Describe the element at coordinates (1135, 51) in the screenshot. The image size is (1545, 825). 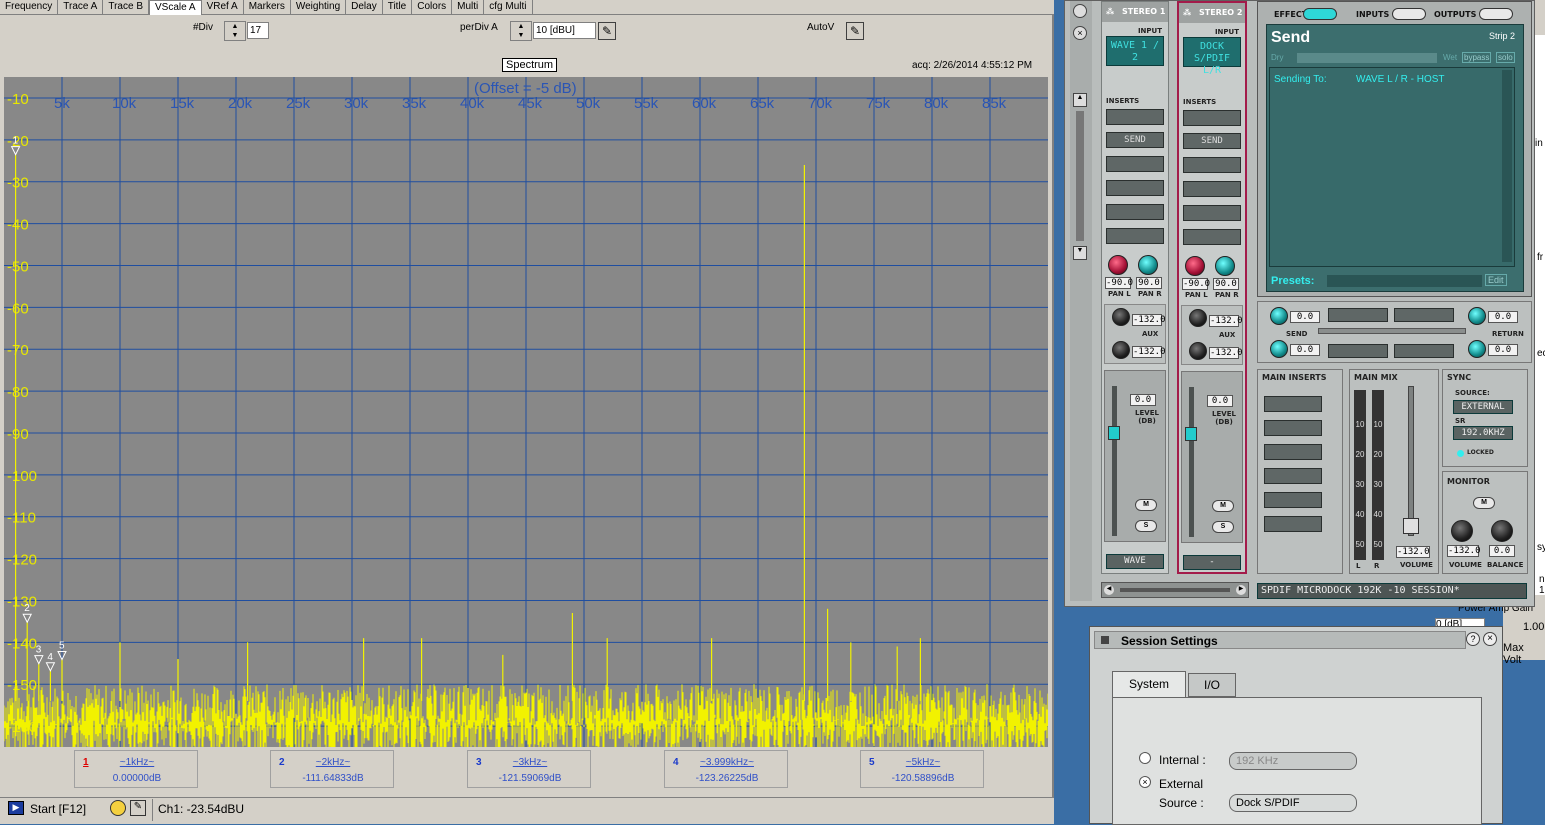
I see `input-display: WAVE 1 / 2` at that location.